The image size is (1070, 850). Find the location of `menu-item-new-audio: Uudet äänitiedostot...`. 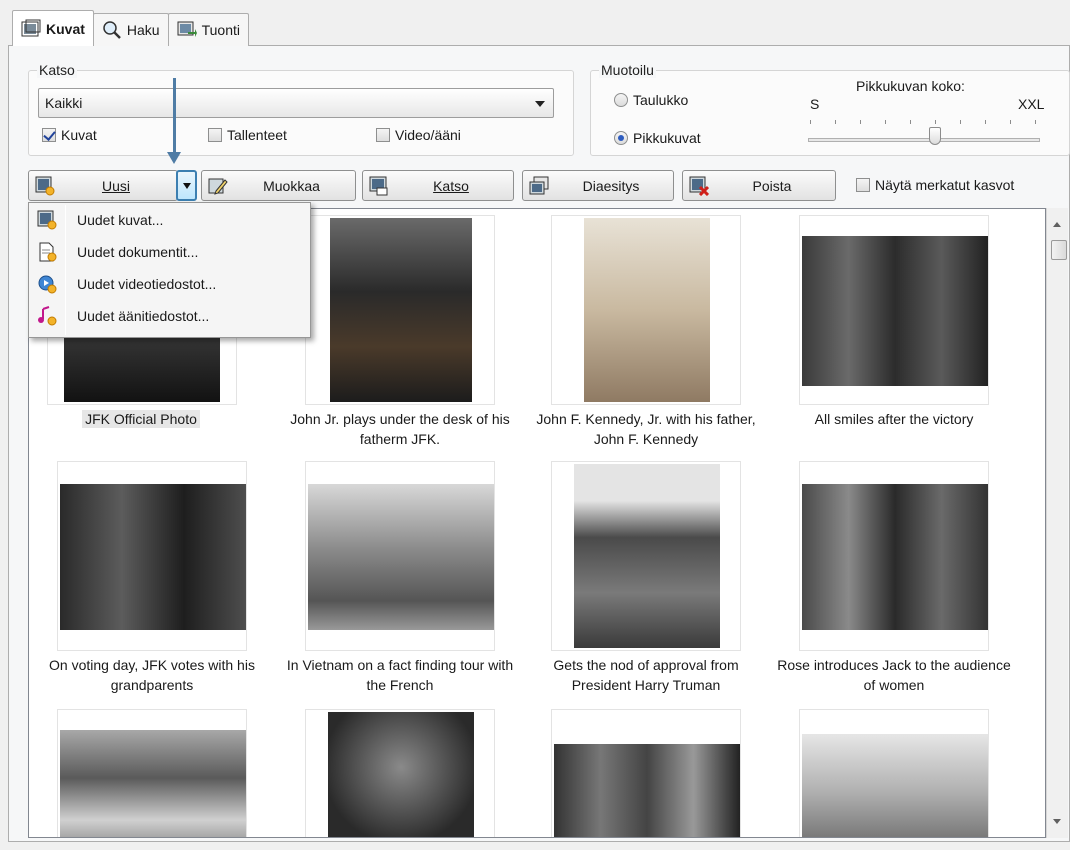

menu-item-new-audio: Uudet äänitiedostot... is located at coordinates (169, 316).